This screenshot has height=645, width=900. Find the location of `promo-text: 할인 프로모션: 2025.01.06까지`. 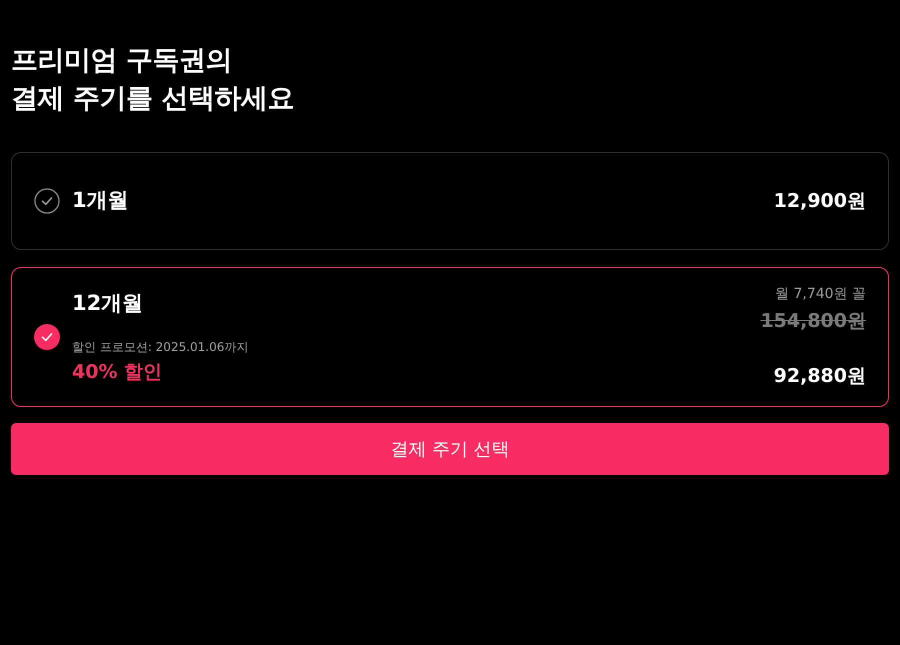

promo-text: 할인 프로모션: 2025.01.06까지 is located at coordinates (161, 347).